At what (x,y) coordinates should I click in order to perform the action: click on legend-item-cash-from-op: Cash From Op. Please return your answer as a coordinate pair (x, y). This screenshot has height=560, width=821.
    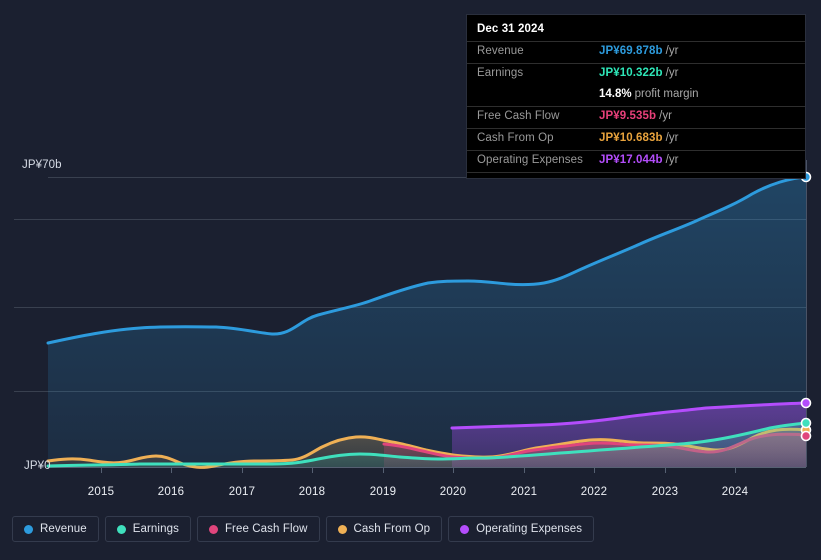
    Looking at the image, I should click on (384, 529).